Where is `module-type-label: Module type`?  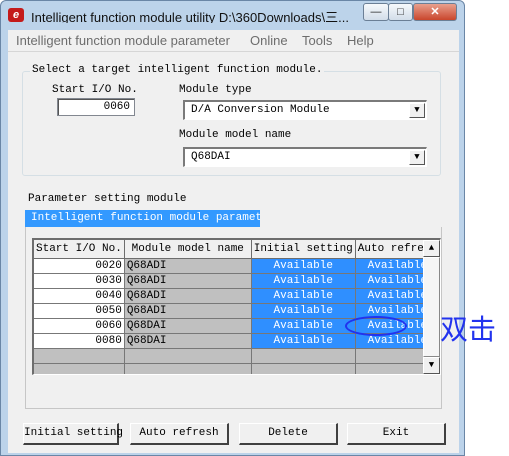 module-type-label: Module type is located at coordinates (215, 90).